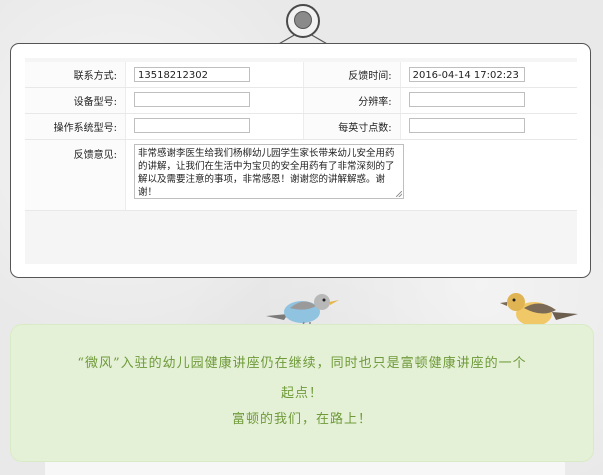 The image size is (603, 475). What do you see at coordinates (75, 100) in the screenshot?
I see `device-model-label: 设备型号:` at bounding box center [75, 100].